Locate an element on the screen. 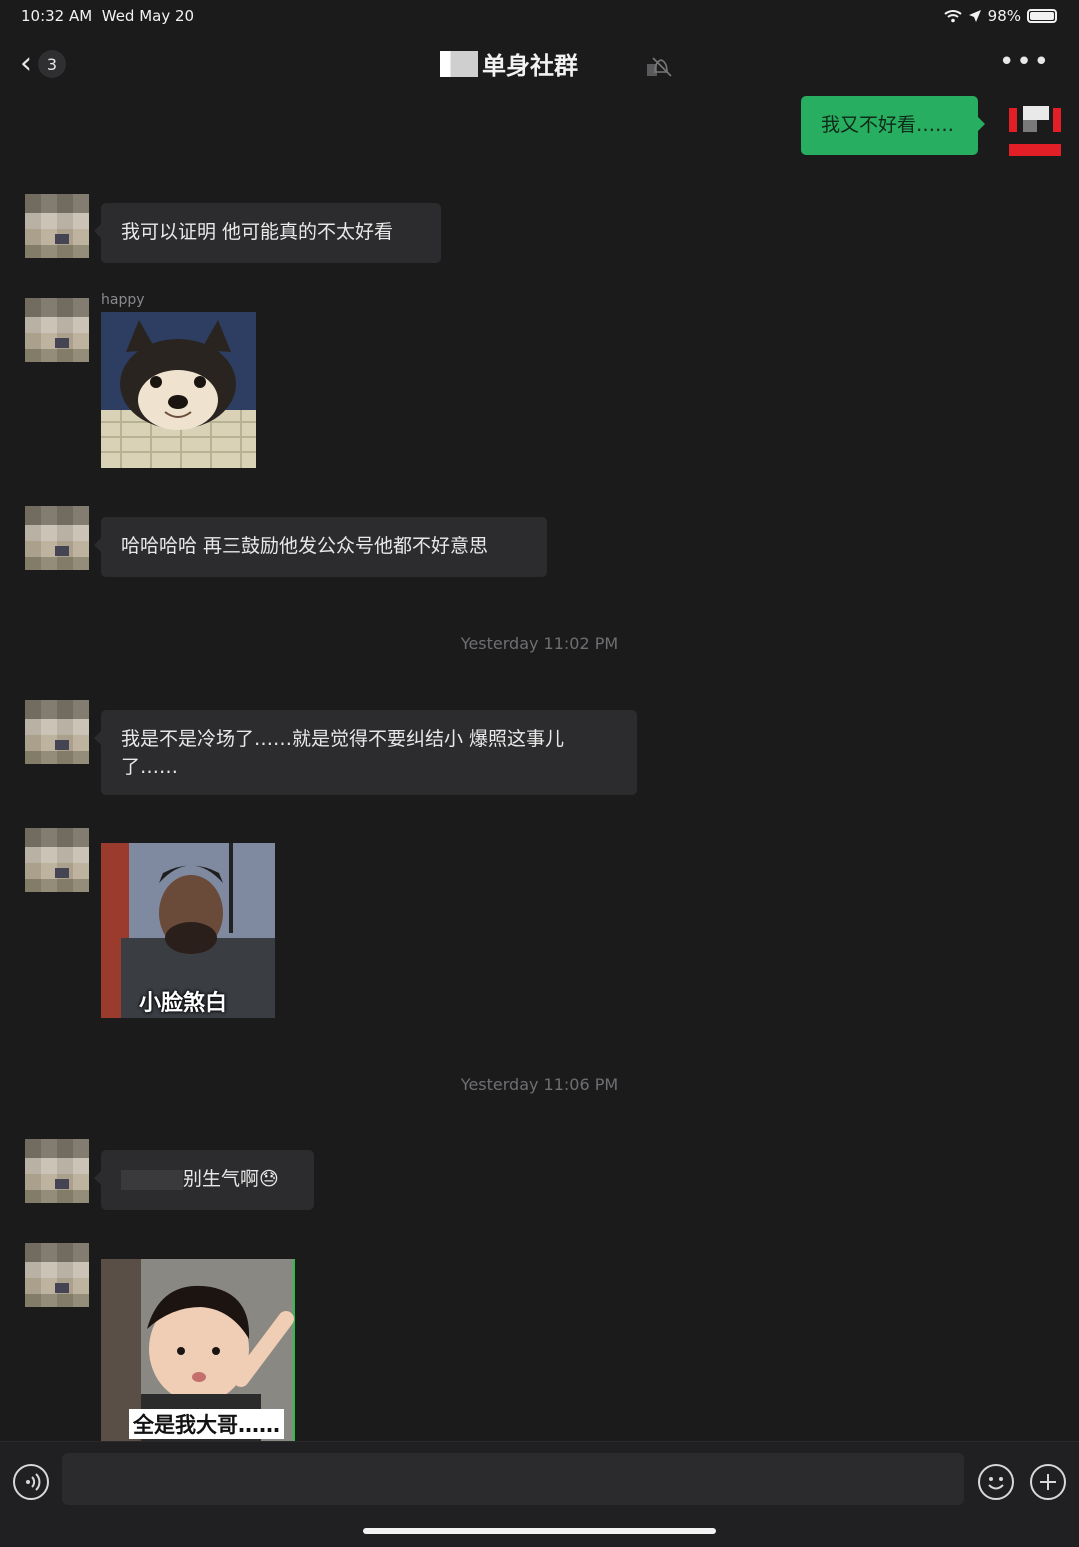 Image resolution: width=1079 pixels, height=1547 pixels. chevron-left-icon: ‹ is located at coordinates (26, 63).